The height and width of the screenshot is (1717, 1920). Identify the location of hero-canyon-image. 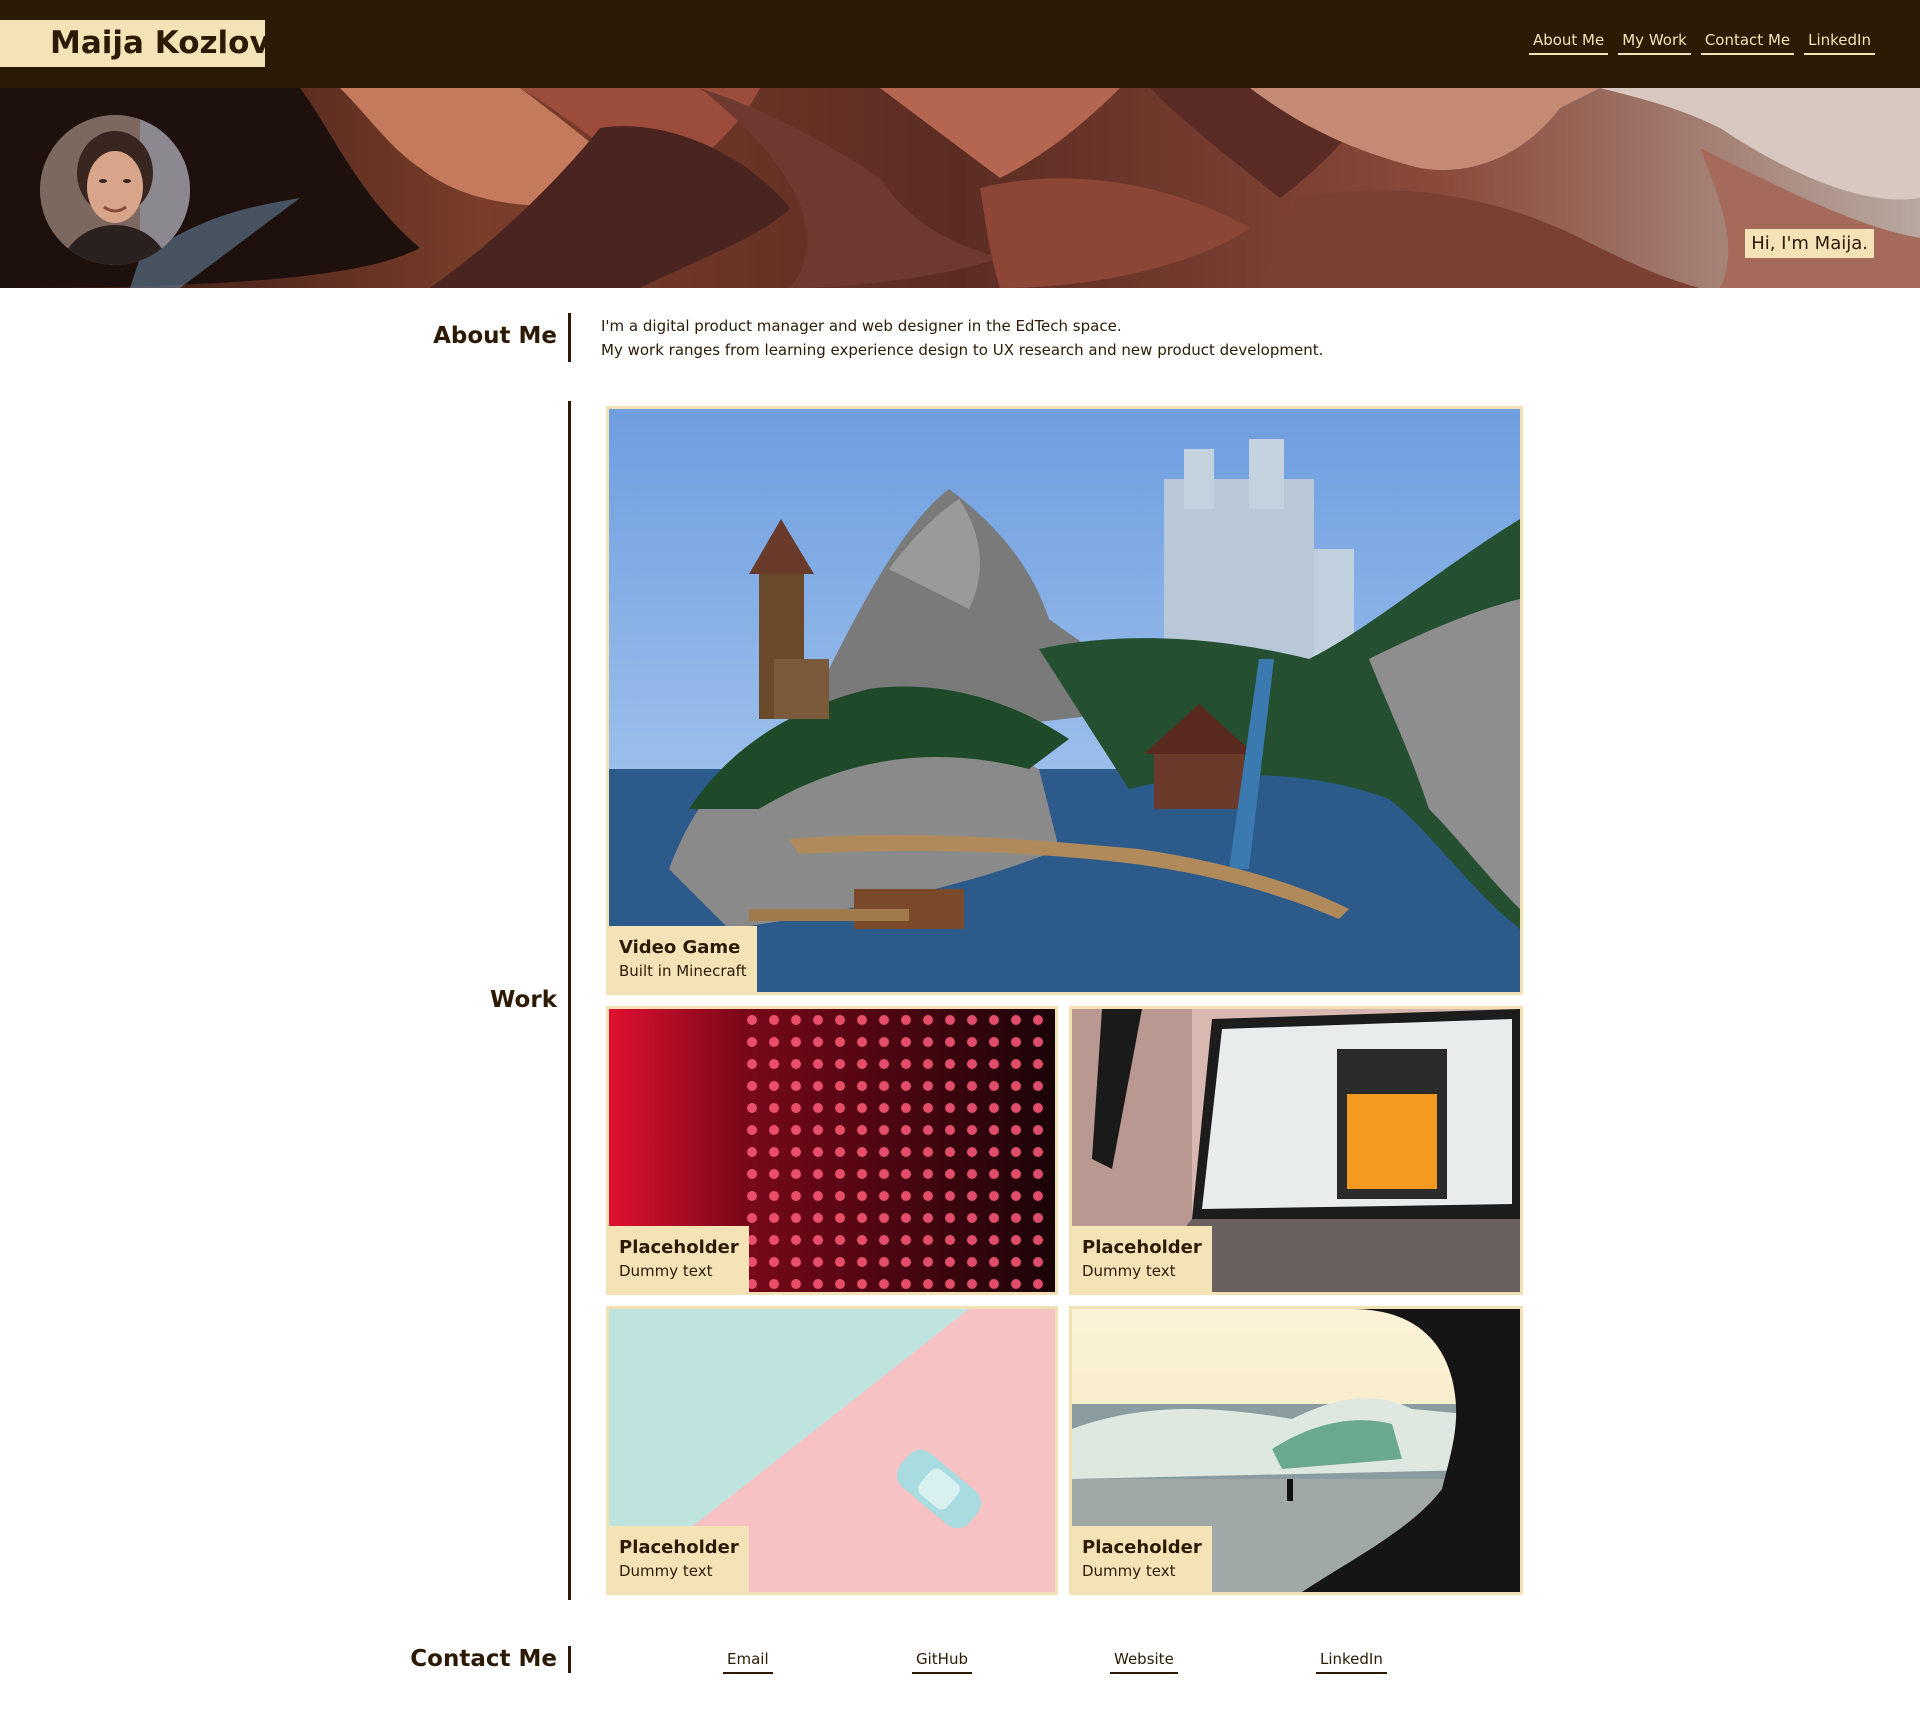
(960, 188).